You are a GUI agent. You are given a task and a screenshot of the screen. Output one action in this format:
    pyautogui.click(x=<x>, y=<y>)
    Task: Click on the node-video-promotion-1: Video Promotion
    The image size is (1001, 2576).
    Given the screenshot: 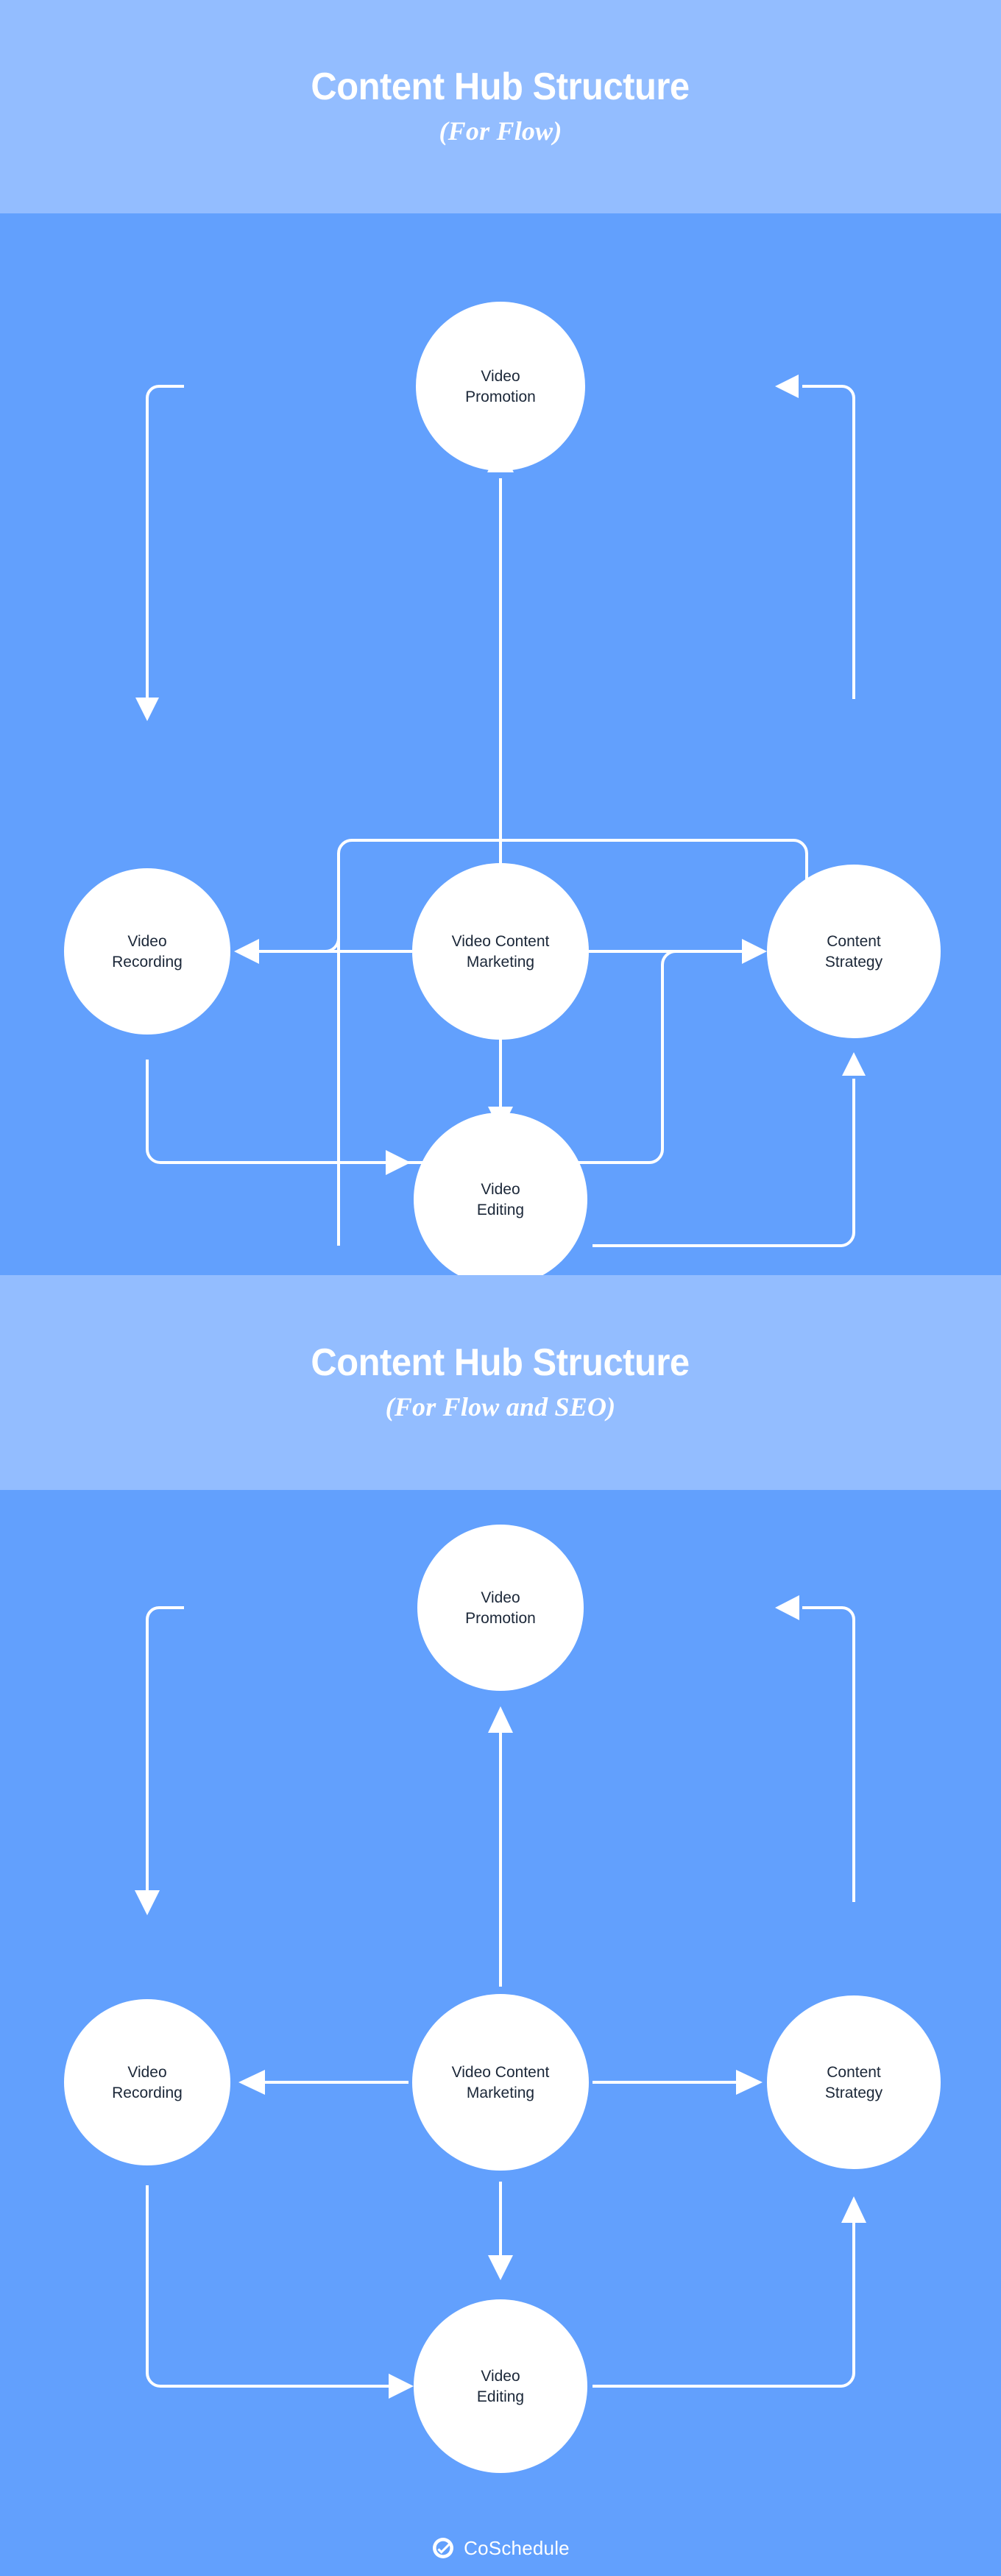 What is the action you would take?
    pyautogui.click(x=501, y=386)
    